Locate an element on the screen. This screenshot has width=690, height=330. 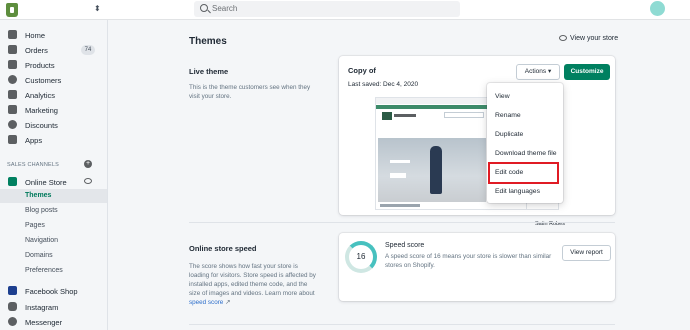
speed-score-ring: 16 is located at coordinates (361, 257).